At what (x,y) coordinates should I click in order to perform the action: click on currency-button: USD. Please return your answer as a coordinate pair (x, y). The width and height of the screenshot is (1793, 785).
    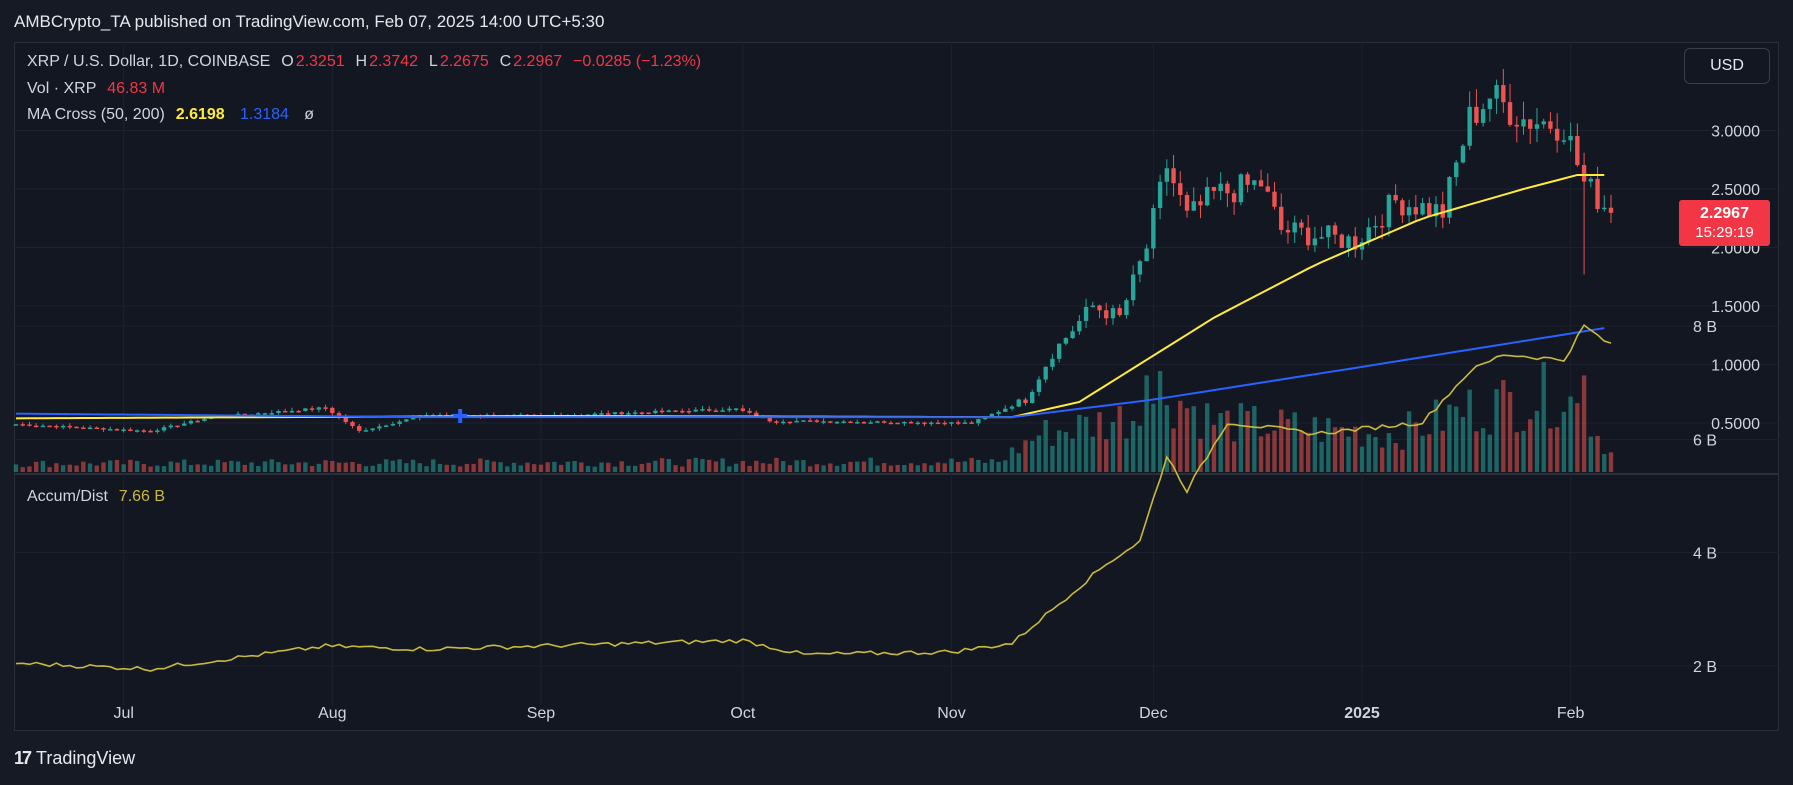
    Looking at the image, I should click on (1727, 66).